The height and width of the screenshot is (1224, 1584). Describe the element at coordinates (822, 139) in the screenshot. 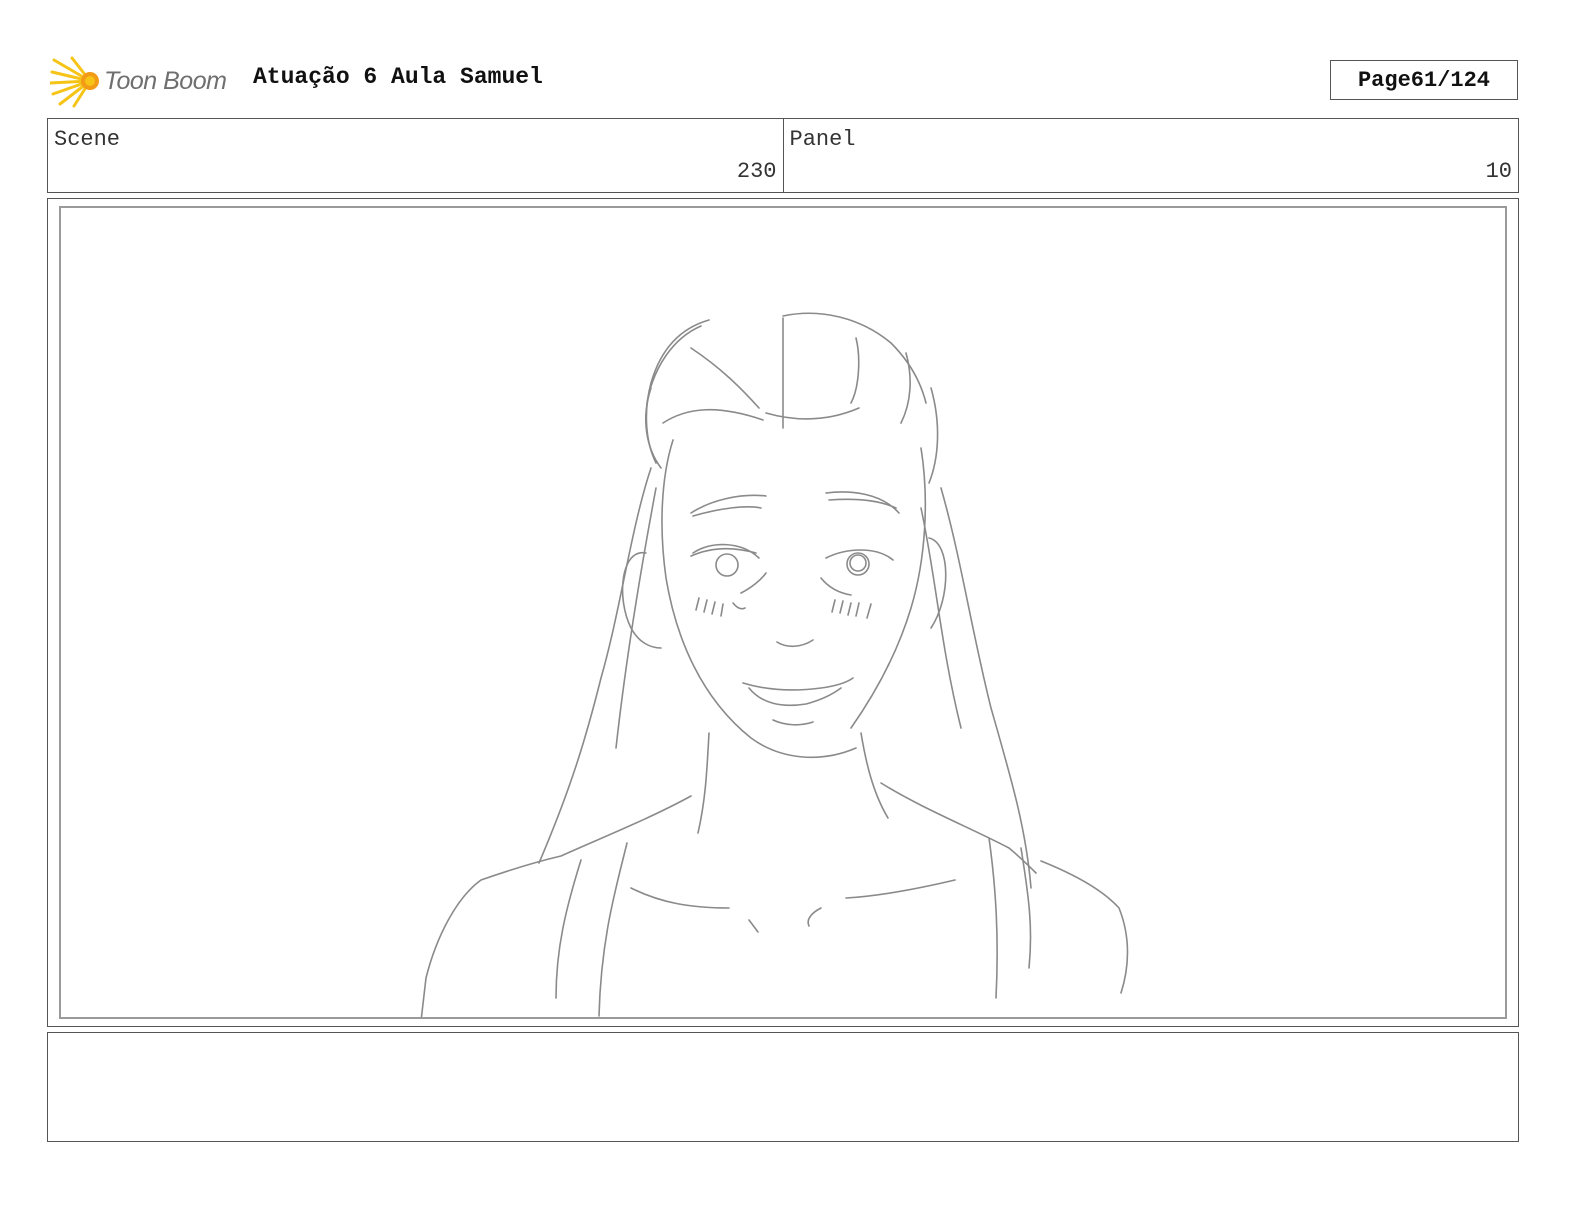

I see `panel-label: Panel` at that location.